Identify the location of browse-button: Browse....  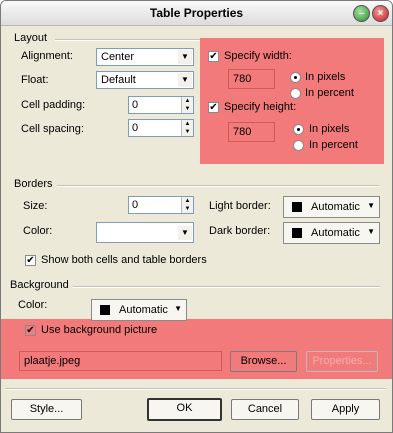
(263, 361).